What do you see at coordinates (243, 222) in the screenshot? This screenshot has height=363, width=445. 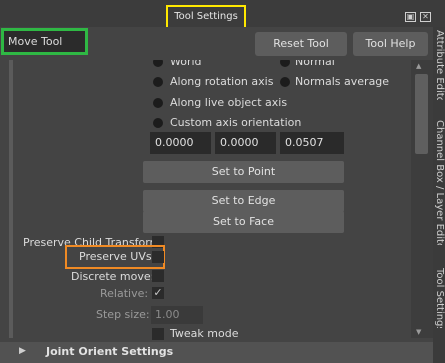 I see `set-to-face-button: Set to Face` at bounding box center [243, 222].